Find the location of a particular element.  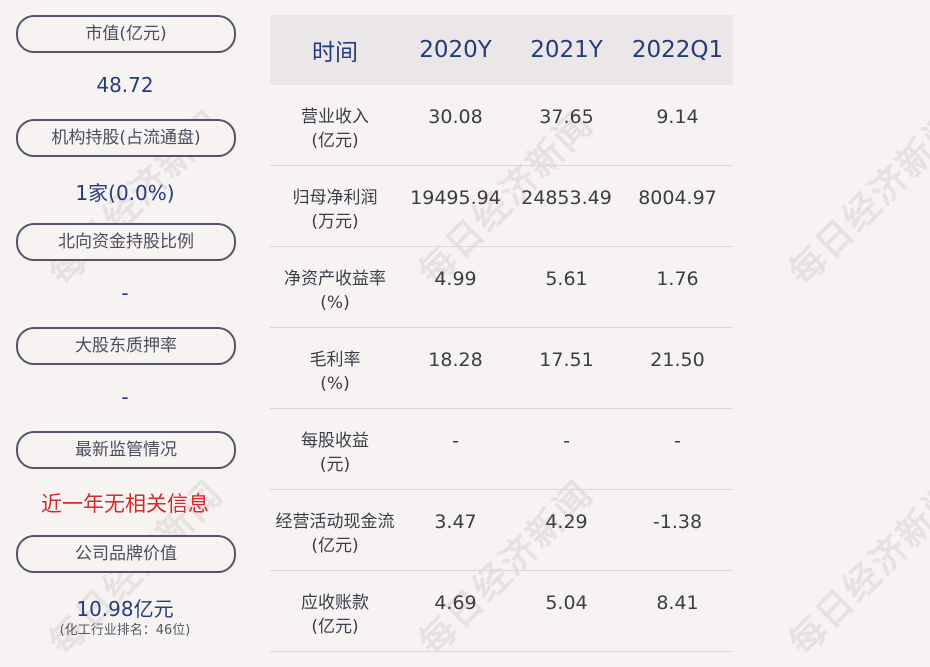

cell-2020y: - is located at coordinates (455, 441).